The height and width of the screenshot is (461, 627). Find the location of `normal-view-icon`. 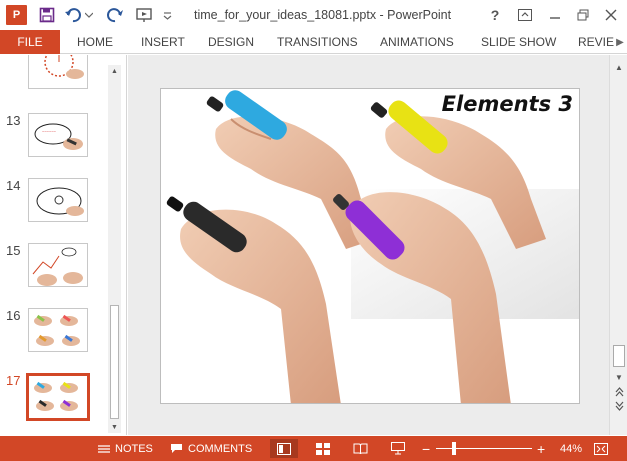

normal-view-icon is located at coordinates (284, 448).